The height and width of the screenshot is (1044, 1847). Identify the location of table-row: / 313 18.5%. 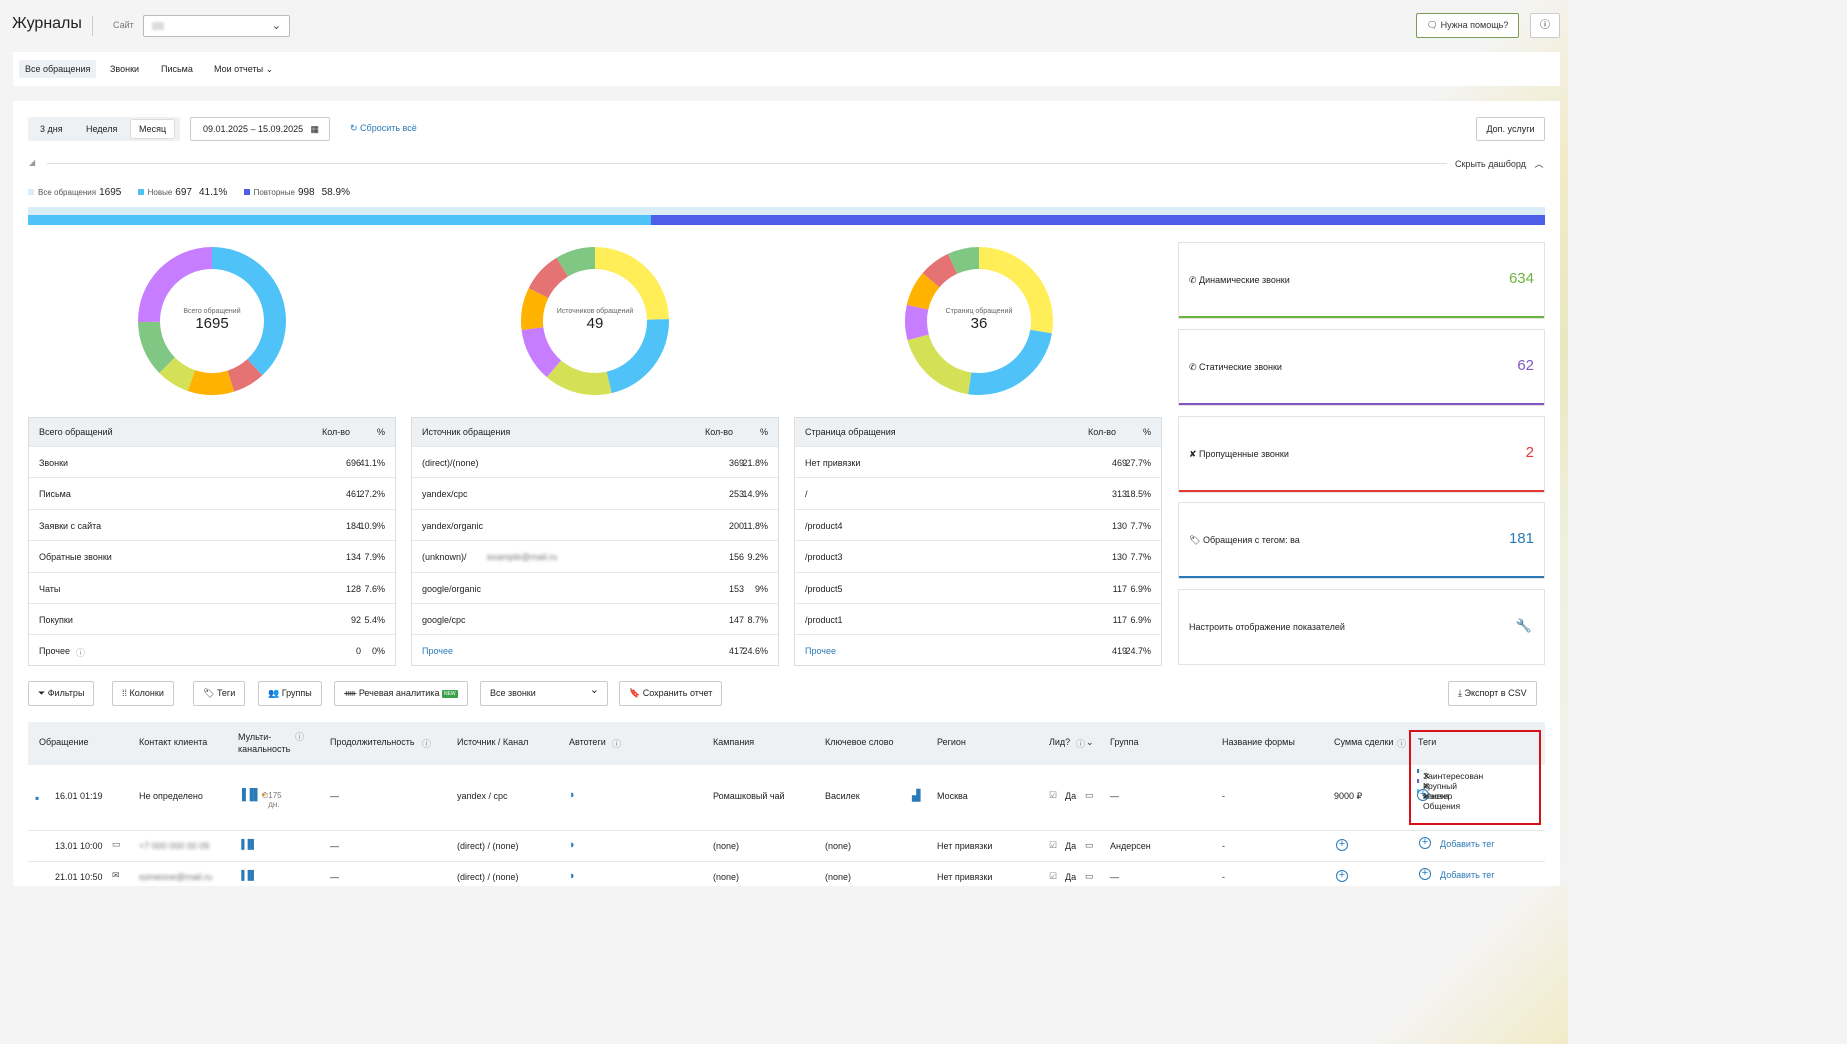
(978, 492).